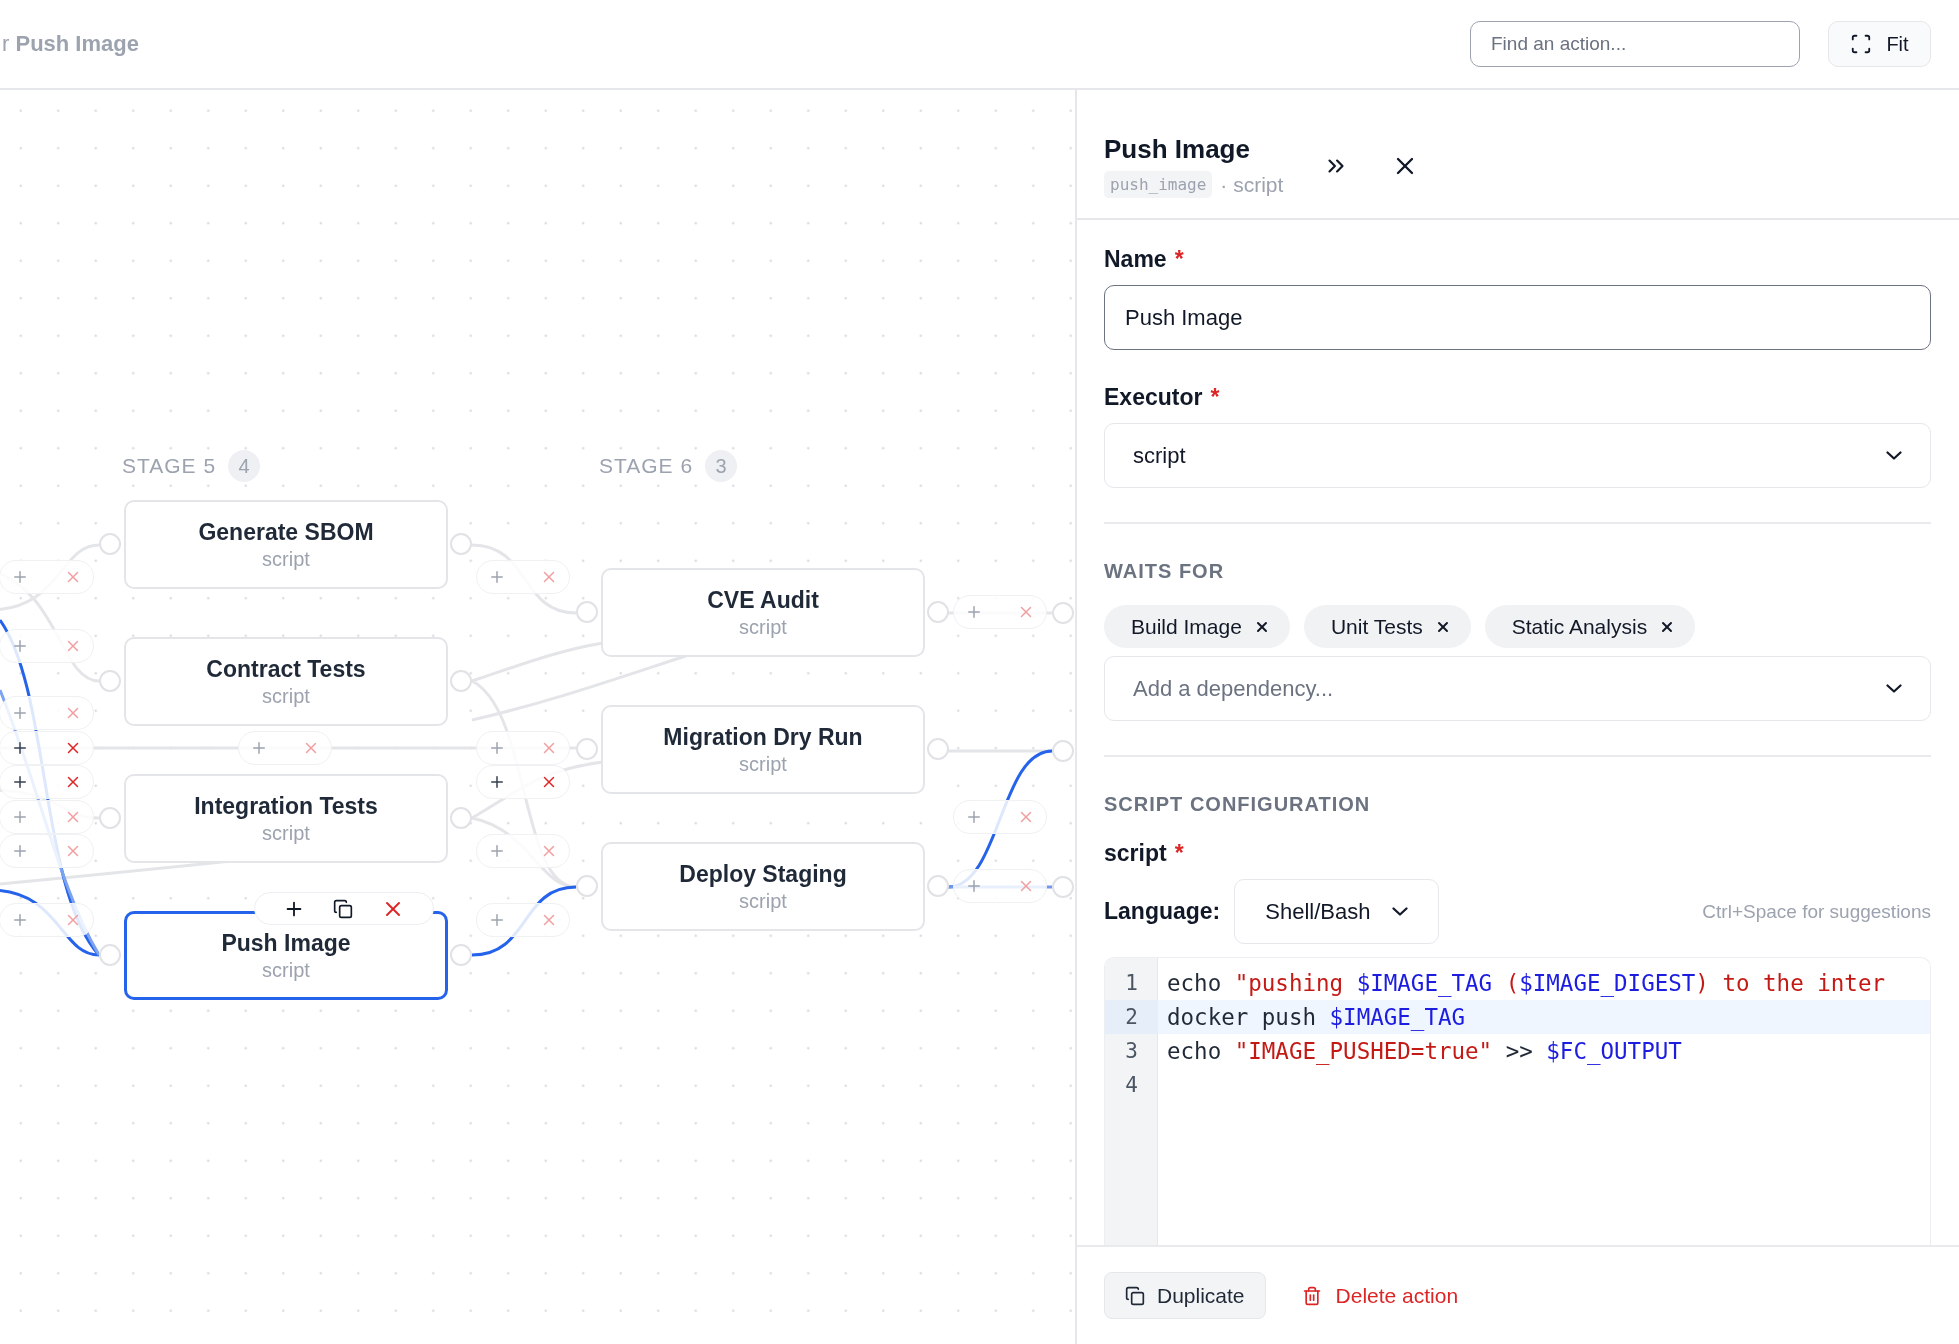 This screenshot has width=1959, height=1344. Describe the element at coordinates (1158, 184) in the screenshot. I see `action-id: push_image` at that location.